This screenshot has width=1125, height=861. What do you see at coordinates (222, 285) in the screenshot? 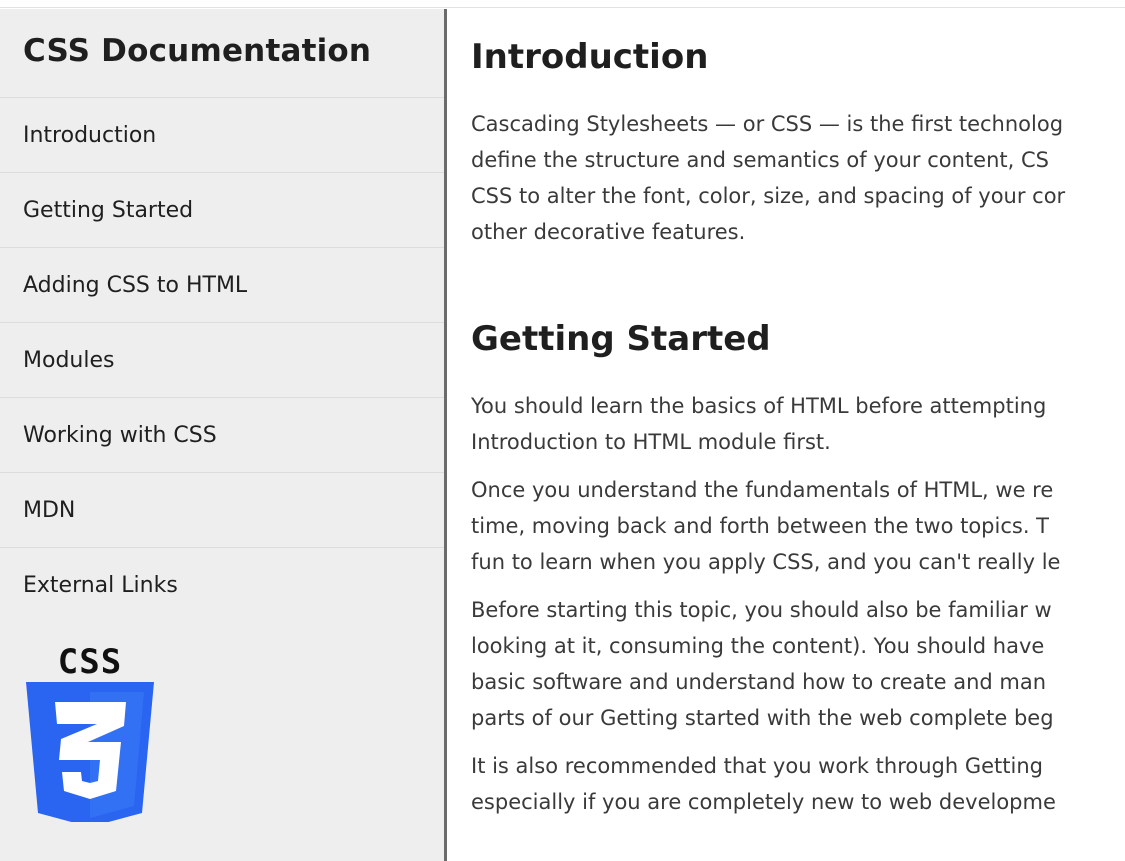
I see `sidebar-item-adding-css-to-html: Adding CSS to HTML` at bounding box center [222, 285].